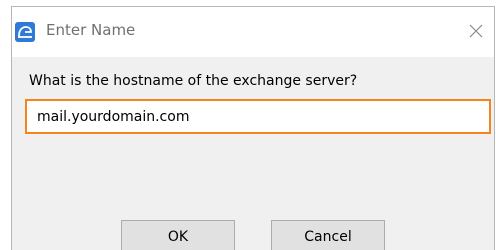 The width and height of the screenshot is (496, 250). Describe the element at coordinates (328, 235) in the screenshot. I see `cancel-button: Cancel` at that location.